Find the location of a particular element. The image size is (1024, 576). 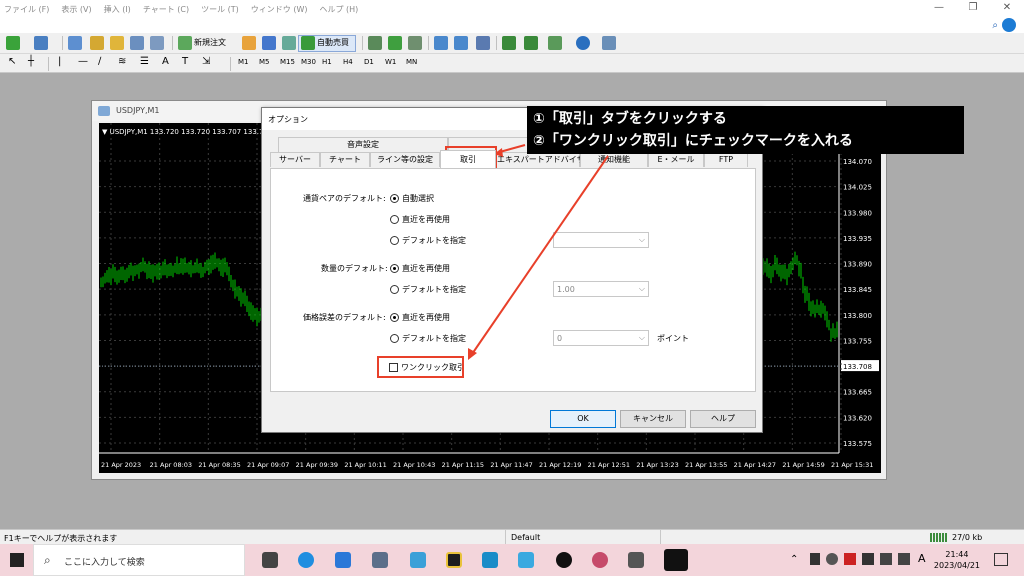

crosshair-icon: ┼ is located at coordinates (31, 61).